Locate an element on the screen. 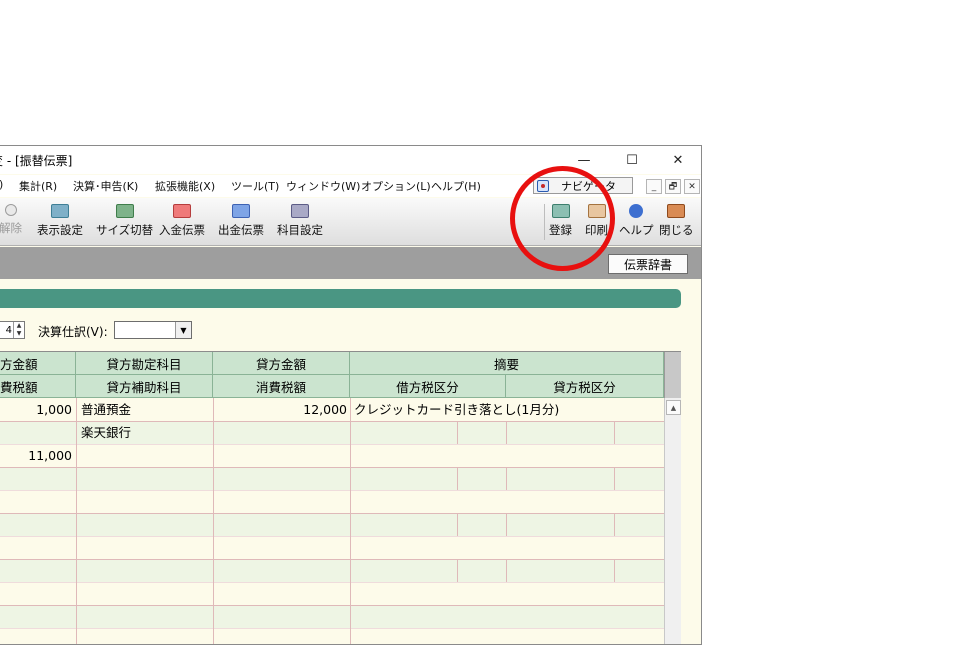  mdi-restore-button: 🗗 is located at coordinates (673, 186).